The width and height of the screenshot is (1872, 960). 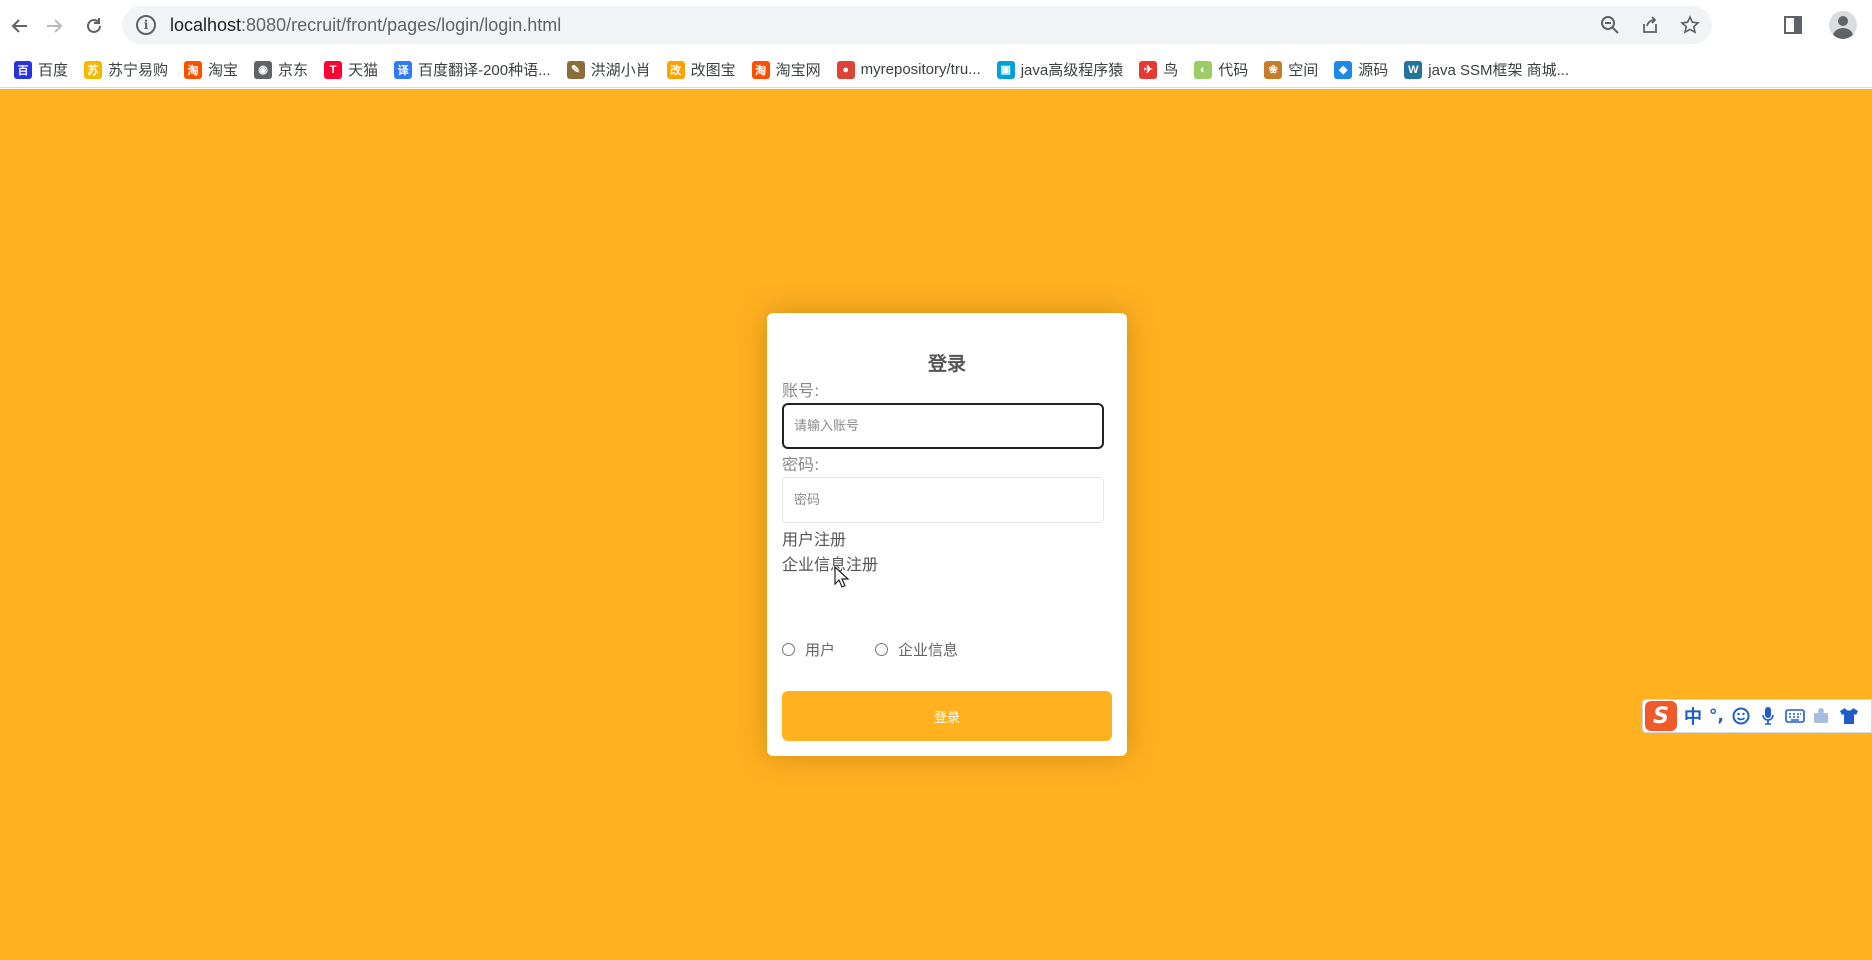 I want to click on role-user-radio, so click(x=788, y=649).